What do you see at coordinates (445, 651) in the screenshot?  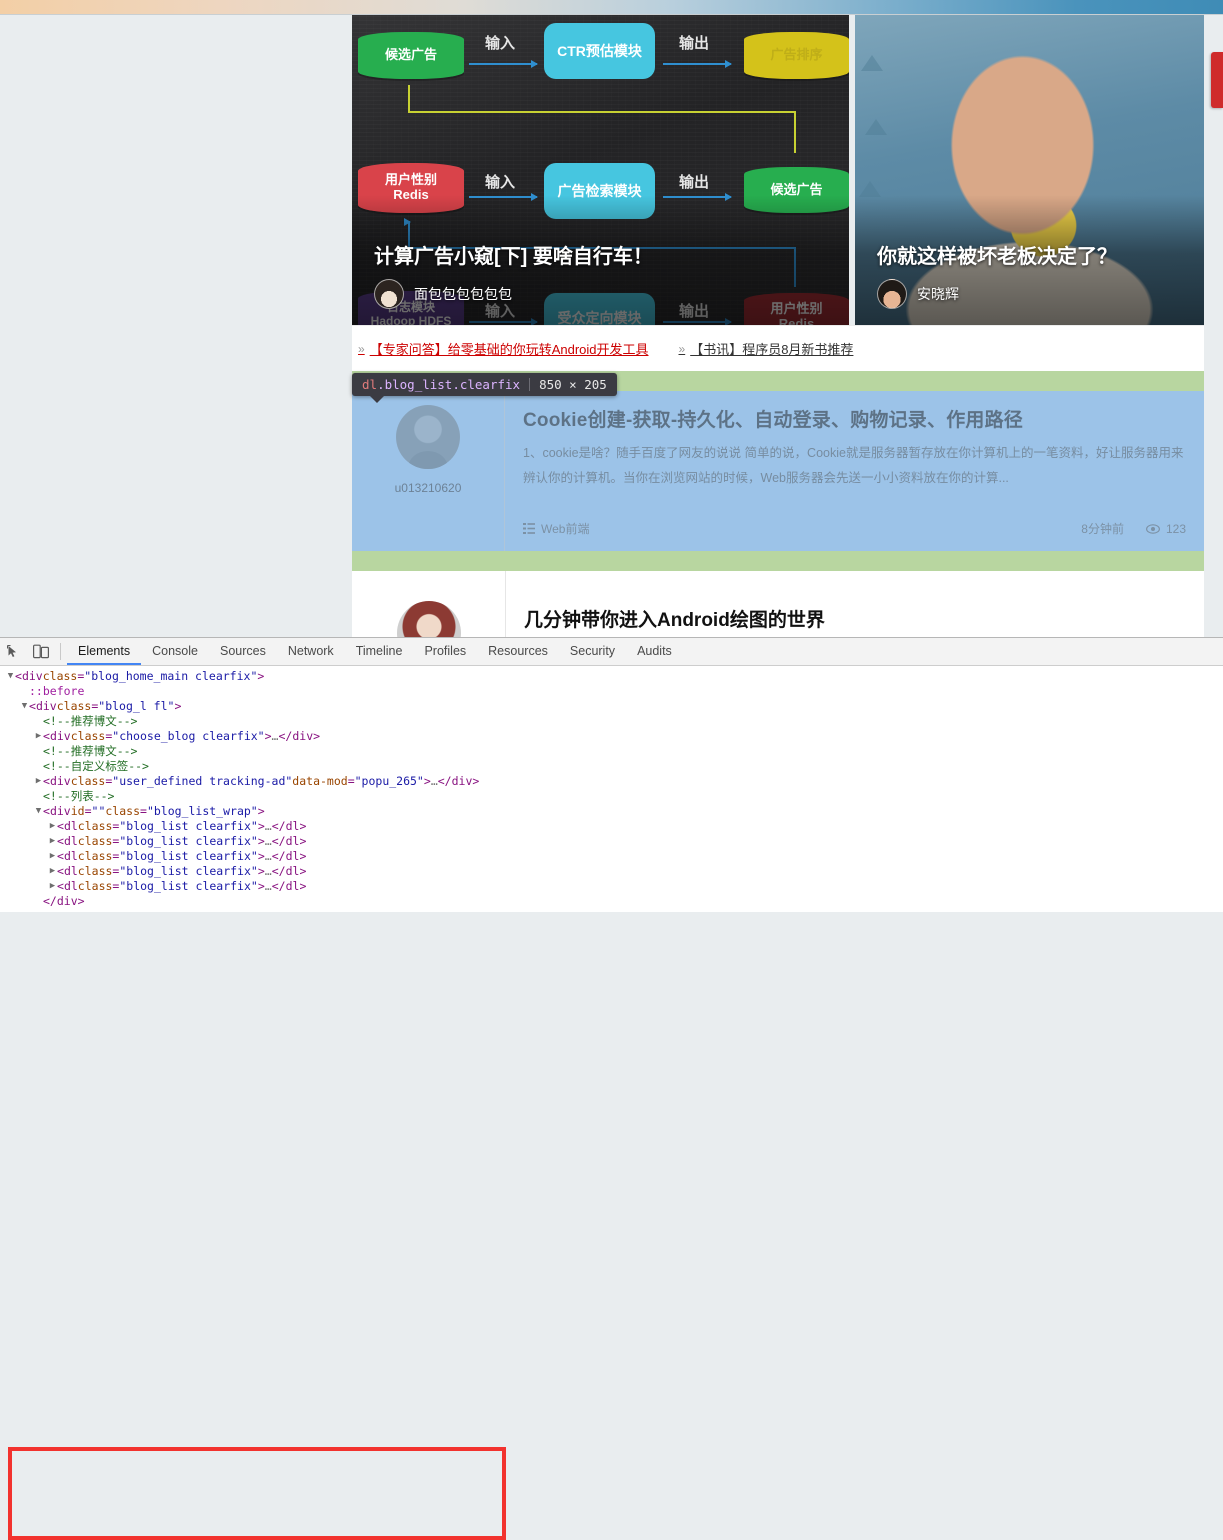 I see `devtools-tab-profiles: Profiles` at bounding box center [445, 651].